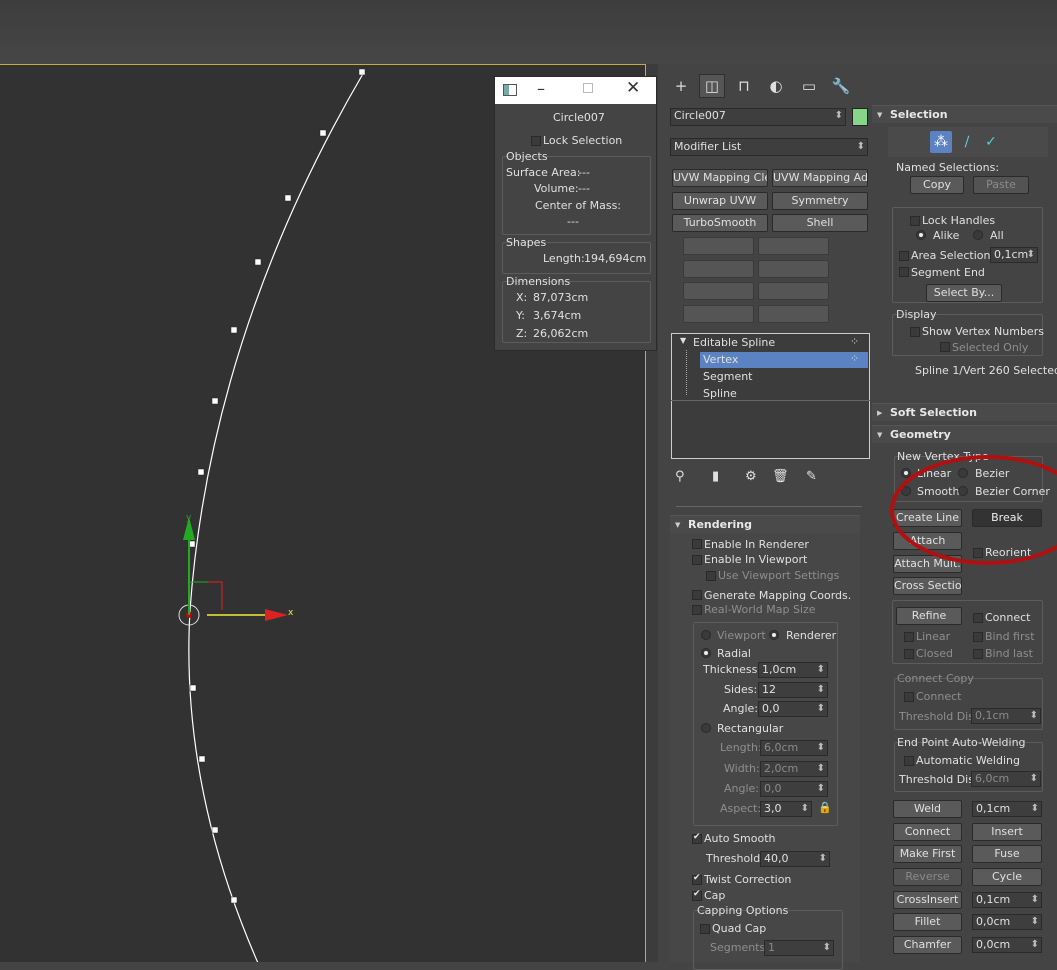  Describe the element at coordinates (1007, 945) in the screenshot. I see `chamfer-spinner: 0,0cm` at that location.